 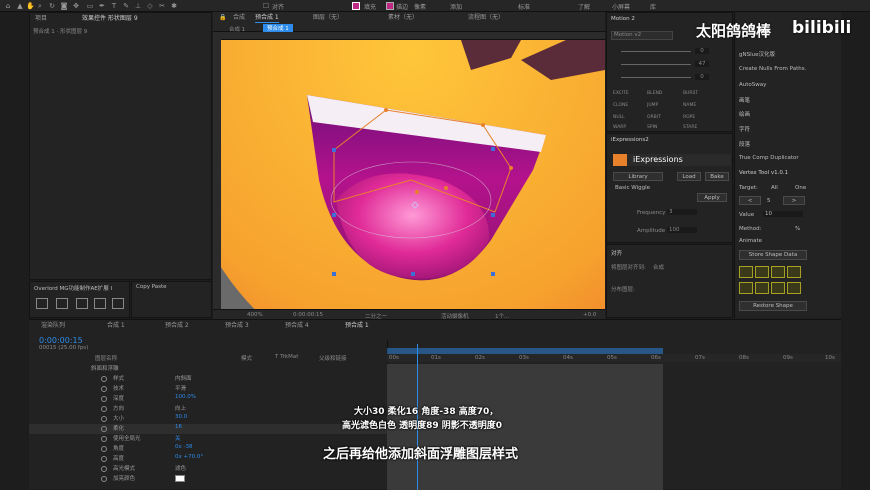 I want to click on property-row-soften: 柔化 16, so click(x=209, y=429).